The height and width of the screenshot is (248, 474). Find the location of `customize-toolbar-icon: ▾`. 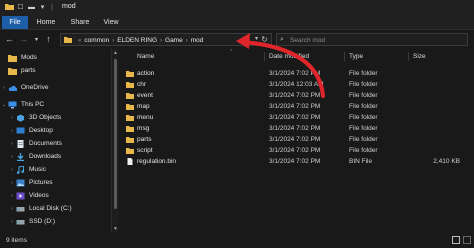

customize-toolbar-icon: ▾ is located at coordinates (42, 7).